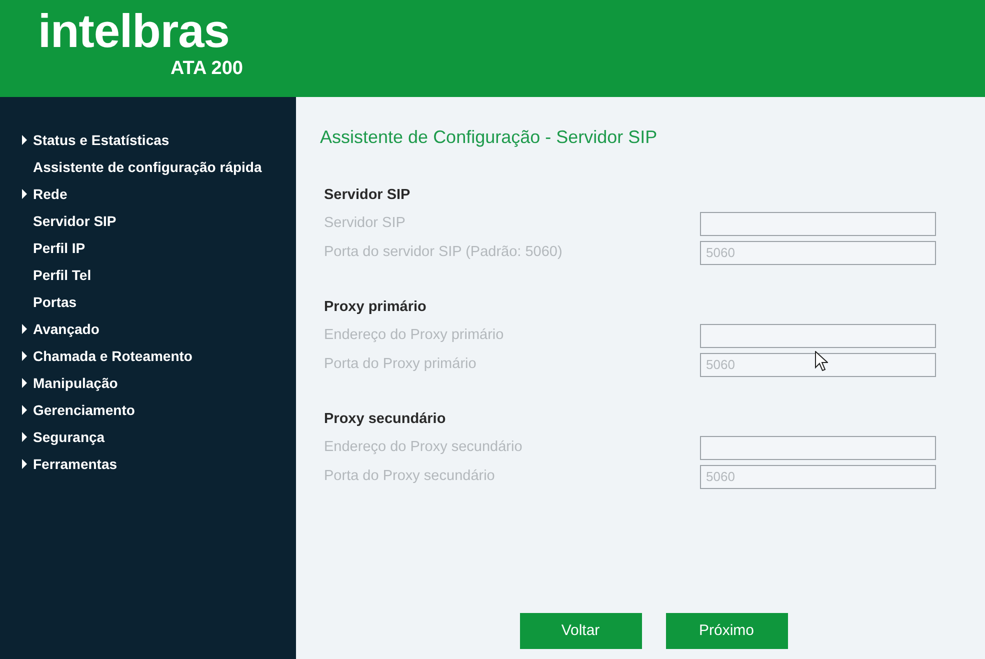 The image size is (985, 659). I want to click on sidebar-item: Assistente de configuração rápida, so click(141, 167).